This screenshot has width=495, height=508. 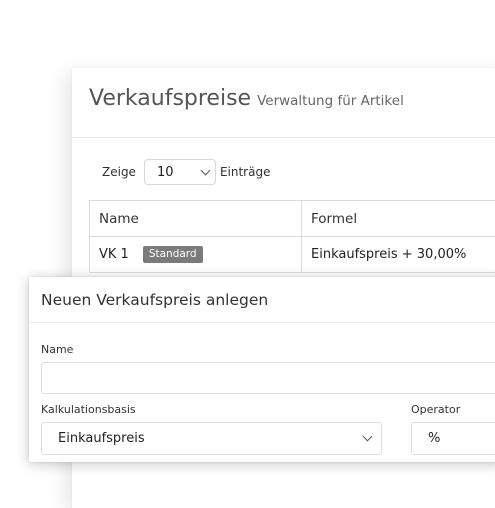 What do you see at coordinates (436, 409) in the screenshot?
I see `operator-label: Operator` at bounding box center [436, 409].